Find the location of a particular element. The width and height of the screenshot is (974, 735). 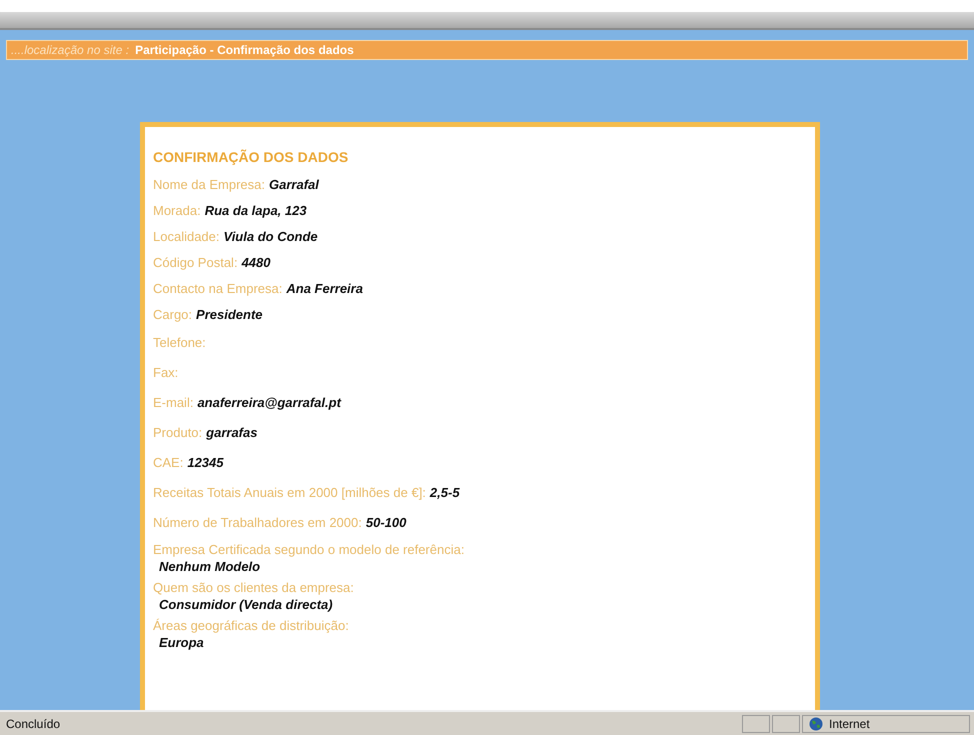

page-title: Participação - Confirmação dos dados is located at coordinates (244, 50).